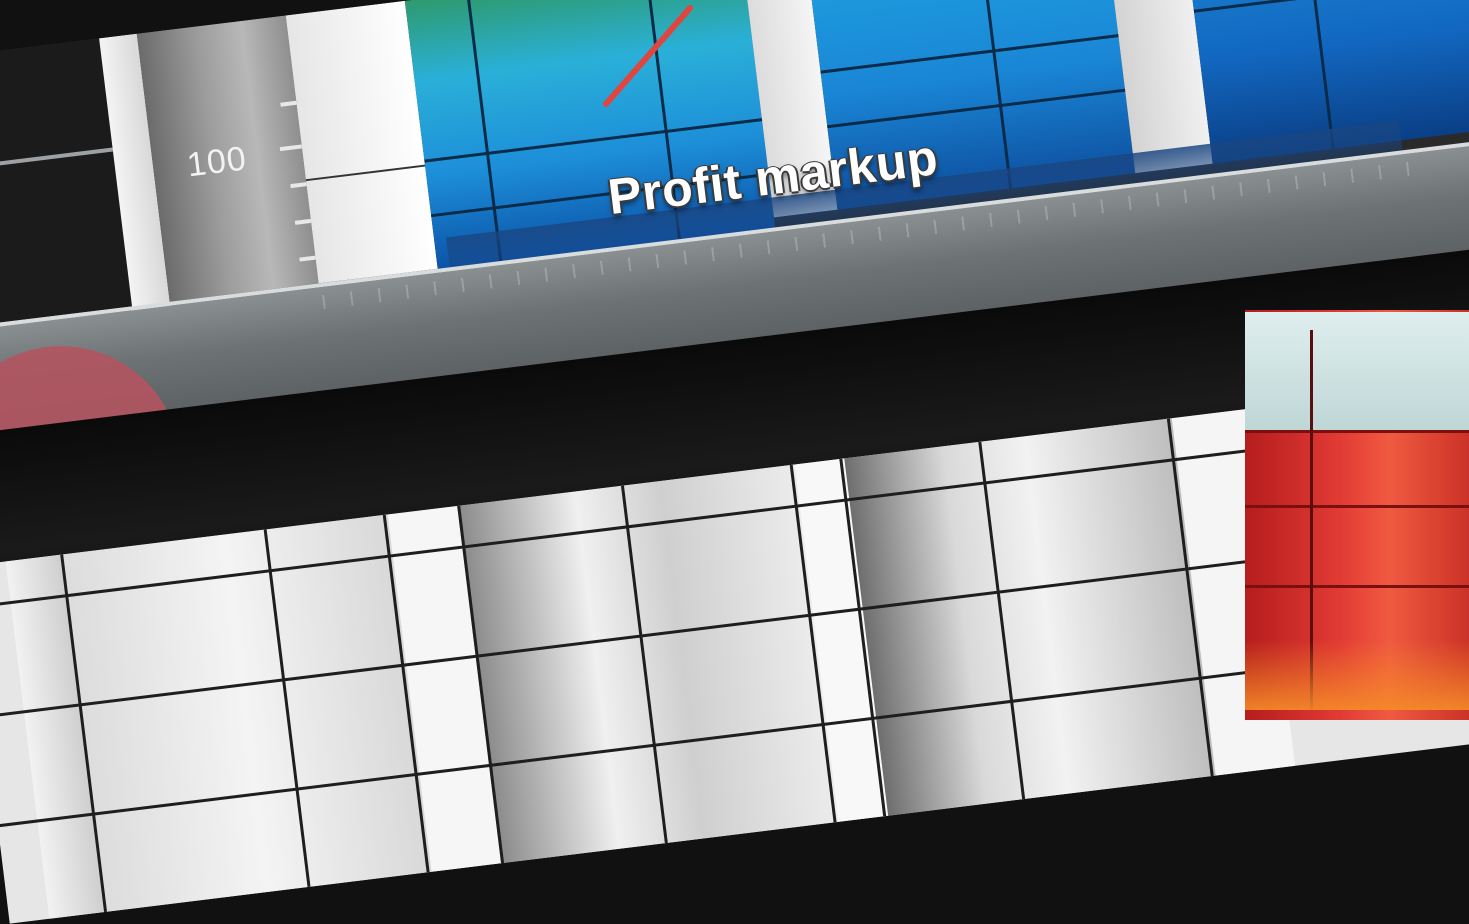 This screenshot has height=924, width=1469. Describe the element at coordinates (216, 162) in the screenshot. I see `y-axis-tick-label: 100` at that location.